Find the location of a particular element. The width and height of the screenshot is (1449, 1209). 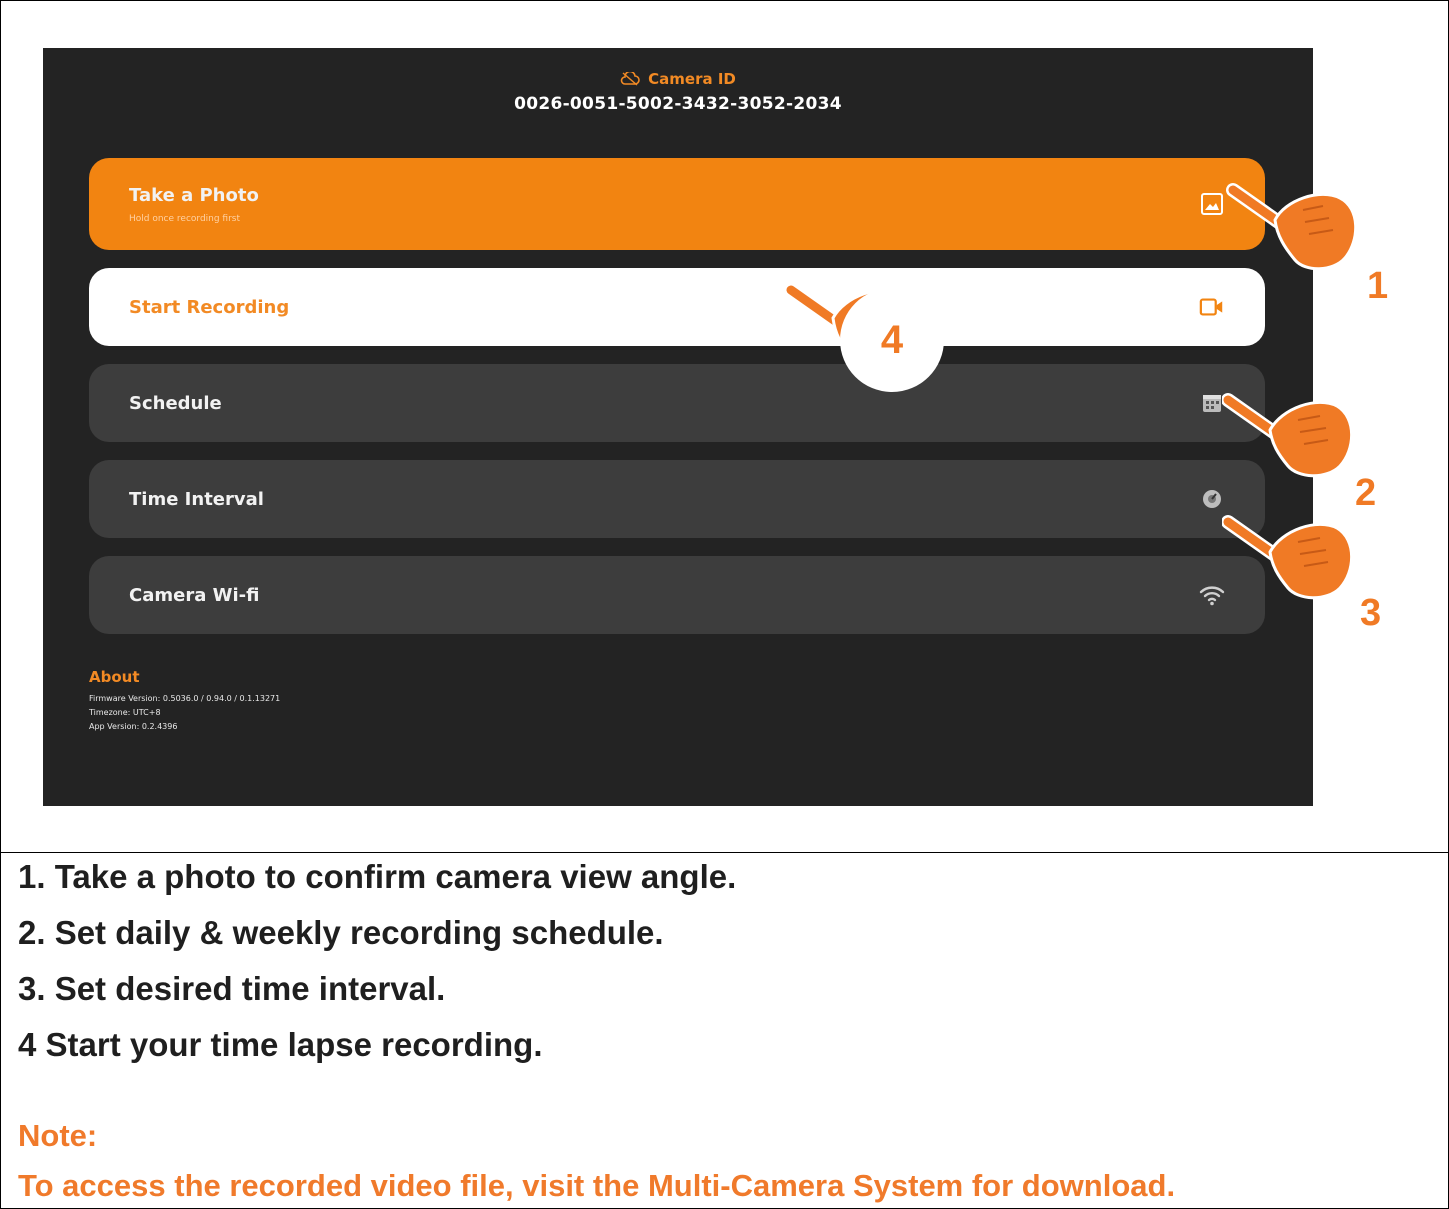

camera-title-label: Camera ID is located at coordinates (692, 79).